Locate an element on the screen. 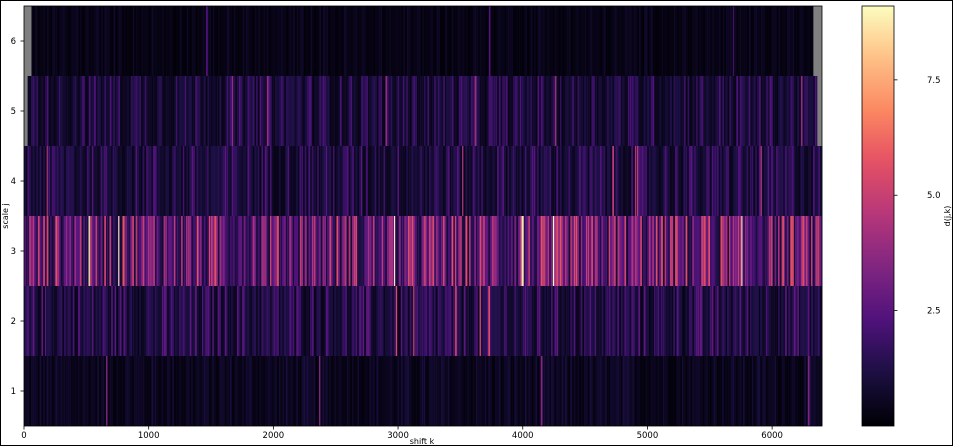 Image resolution: width=955 pixels, height=448 pixels. colorbar-tick-label: 2.5 is located at coordinates (934, 312).